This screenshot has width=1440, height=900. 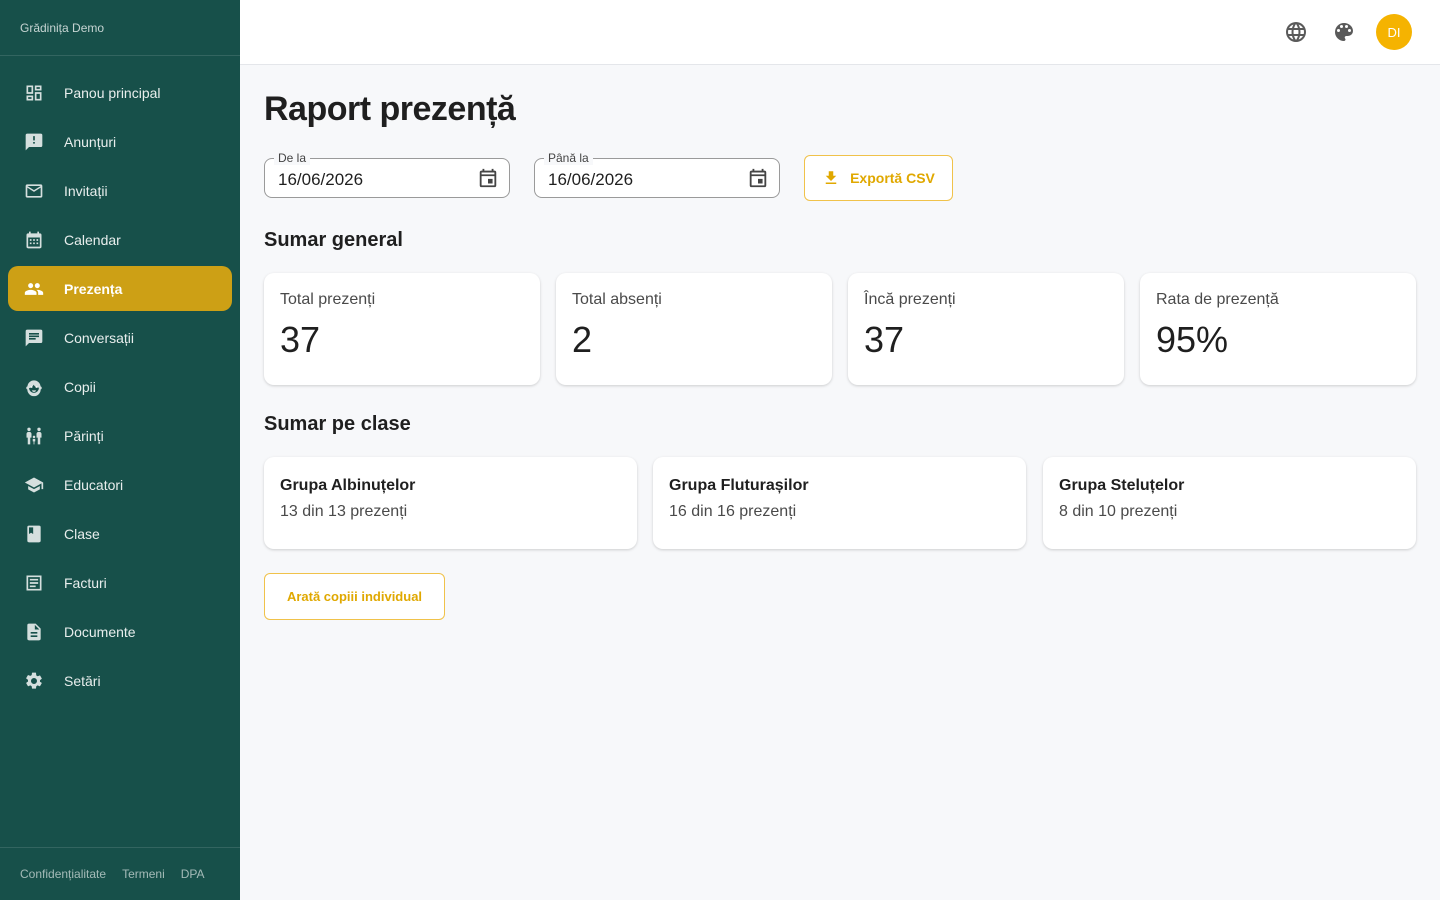 What do you see at coordinates (839, 503) in the screenshot?
I see `class-card: Grupa Fluturașilor 16 din 16 prezenți` at bounding box center [839, 503].